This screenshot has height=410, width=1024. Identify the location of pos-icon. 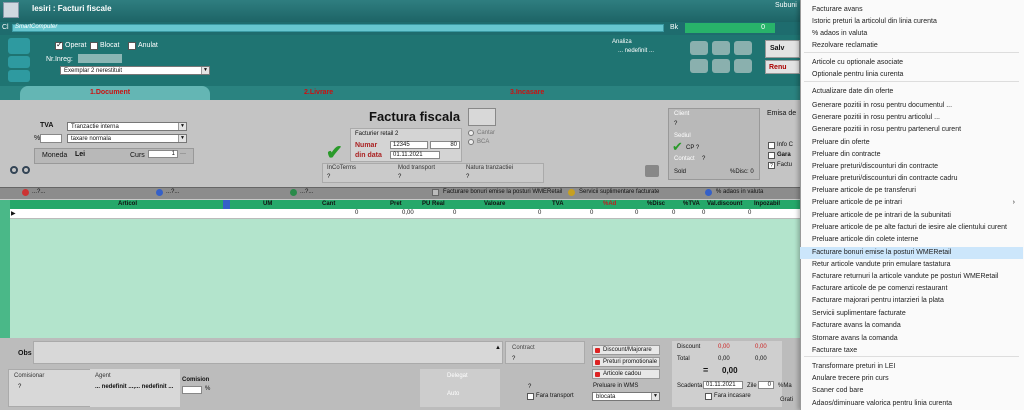
(435, 192).